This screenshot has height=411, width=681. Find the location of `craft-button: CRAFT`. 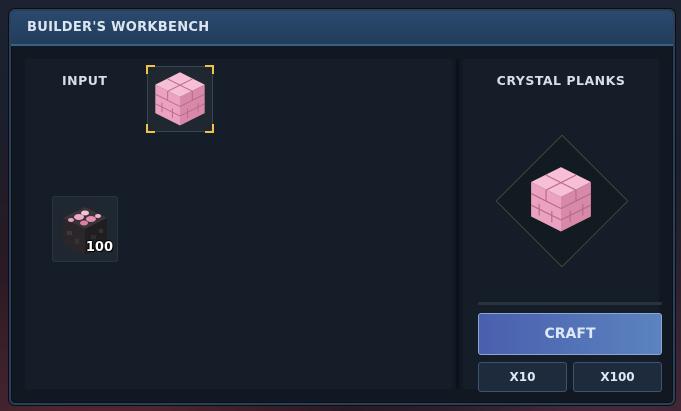

craft-button: CRAFT is located at coordinates (570, 334).